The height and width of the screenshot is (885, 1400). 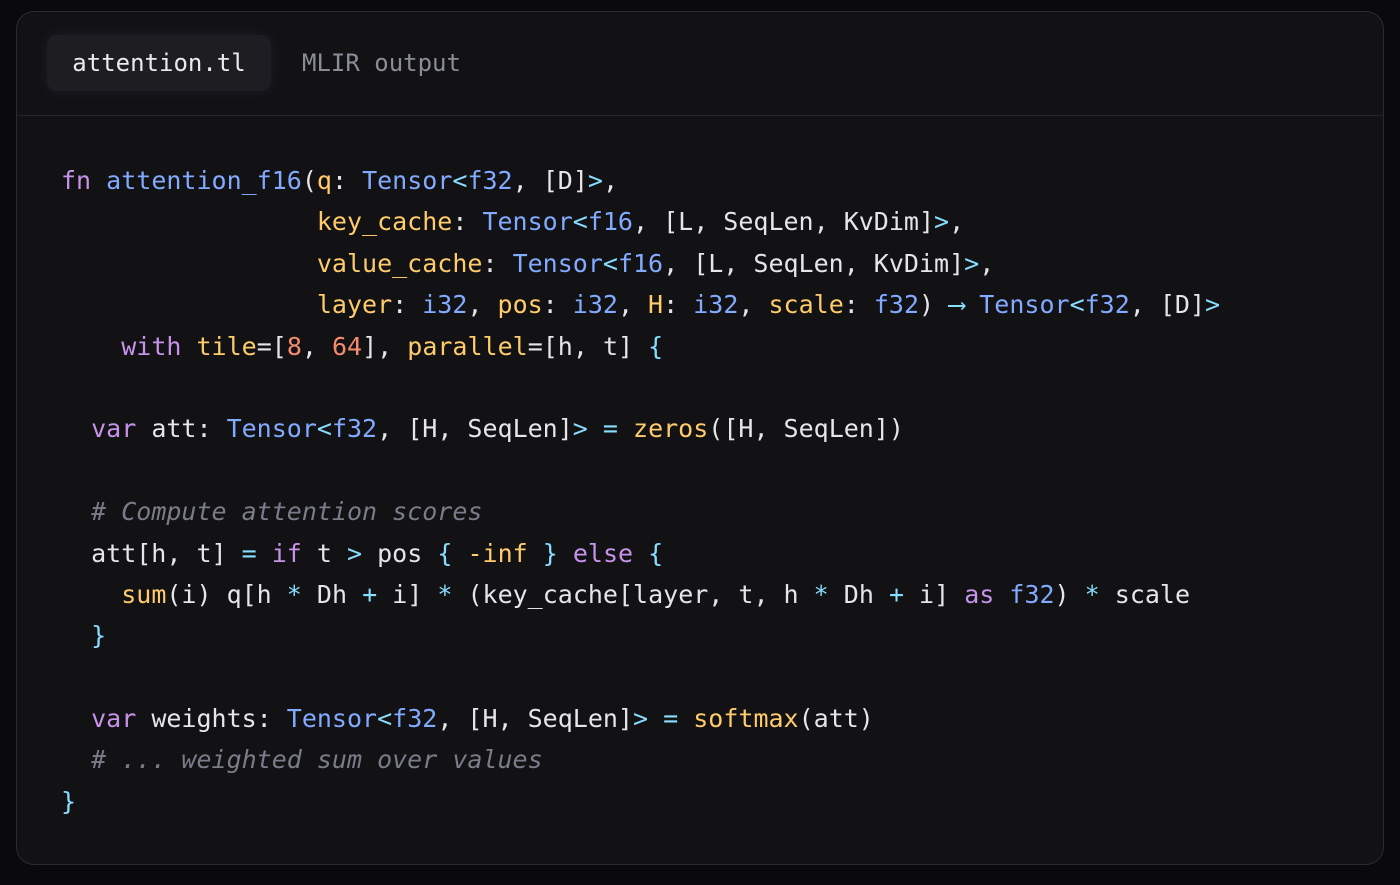 What do you see at coordinates (347, 346) in the screenshot?
I see `code-token: 64` at bounding box center [347, 346].